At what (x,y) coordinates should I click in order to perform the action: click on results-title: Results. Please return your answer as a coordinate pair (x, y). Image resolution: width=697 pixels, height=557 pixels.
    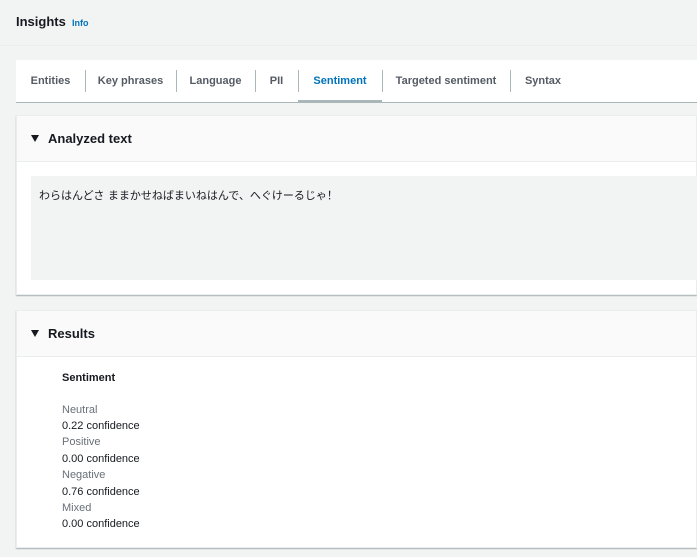
    Looking at the image, I should click on (71, 333).